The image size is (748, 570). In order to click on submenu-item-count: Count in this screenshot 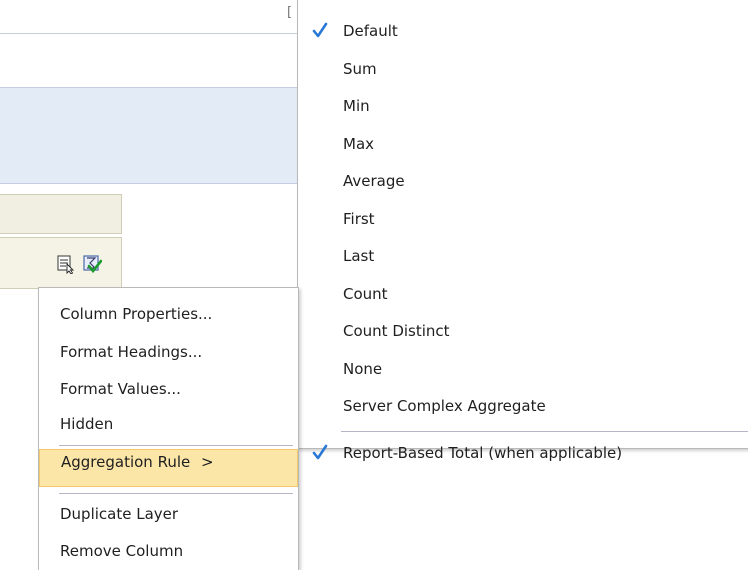, I will do `click(523, 294)`.